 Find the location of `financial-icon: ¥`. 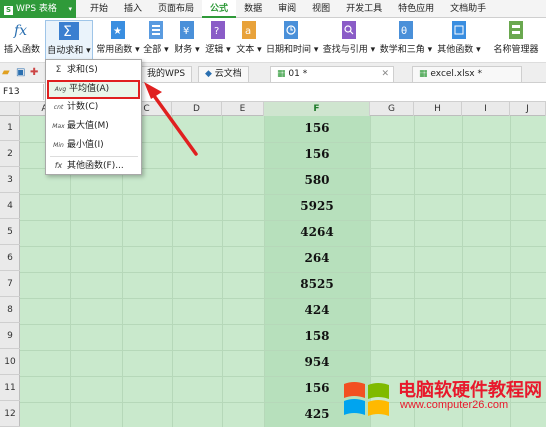

financial-icon: ¥ is located at coordinates (187, 30).